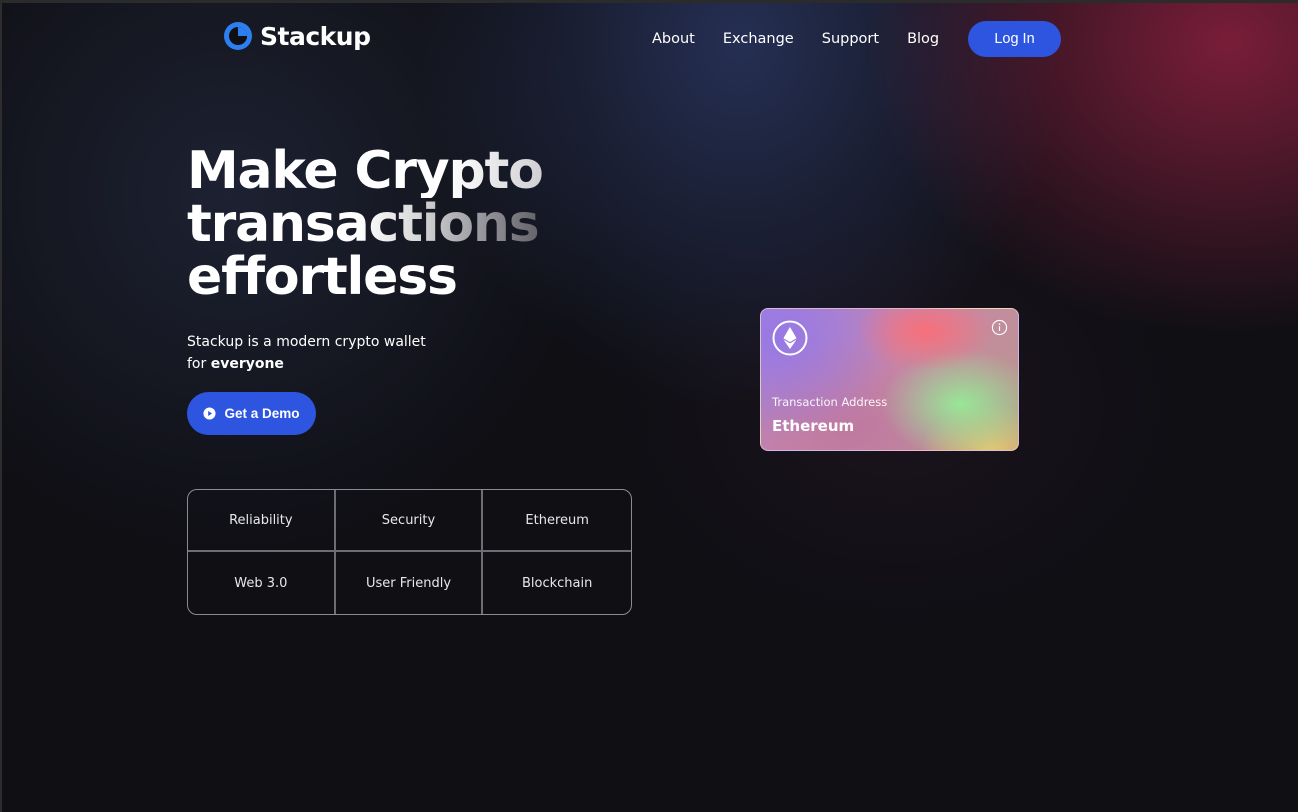  I want to click on brand-logo: Stackup, so click(296, 36).